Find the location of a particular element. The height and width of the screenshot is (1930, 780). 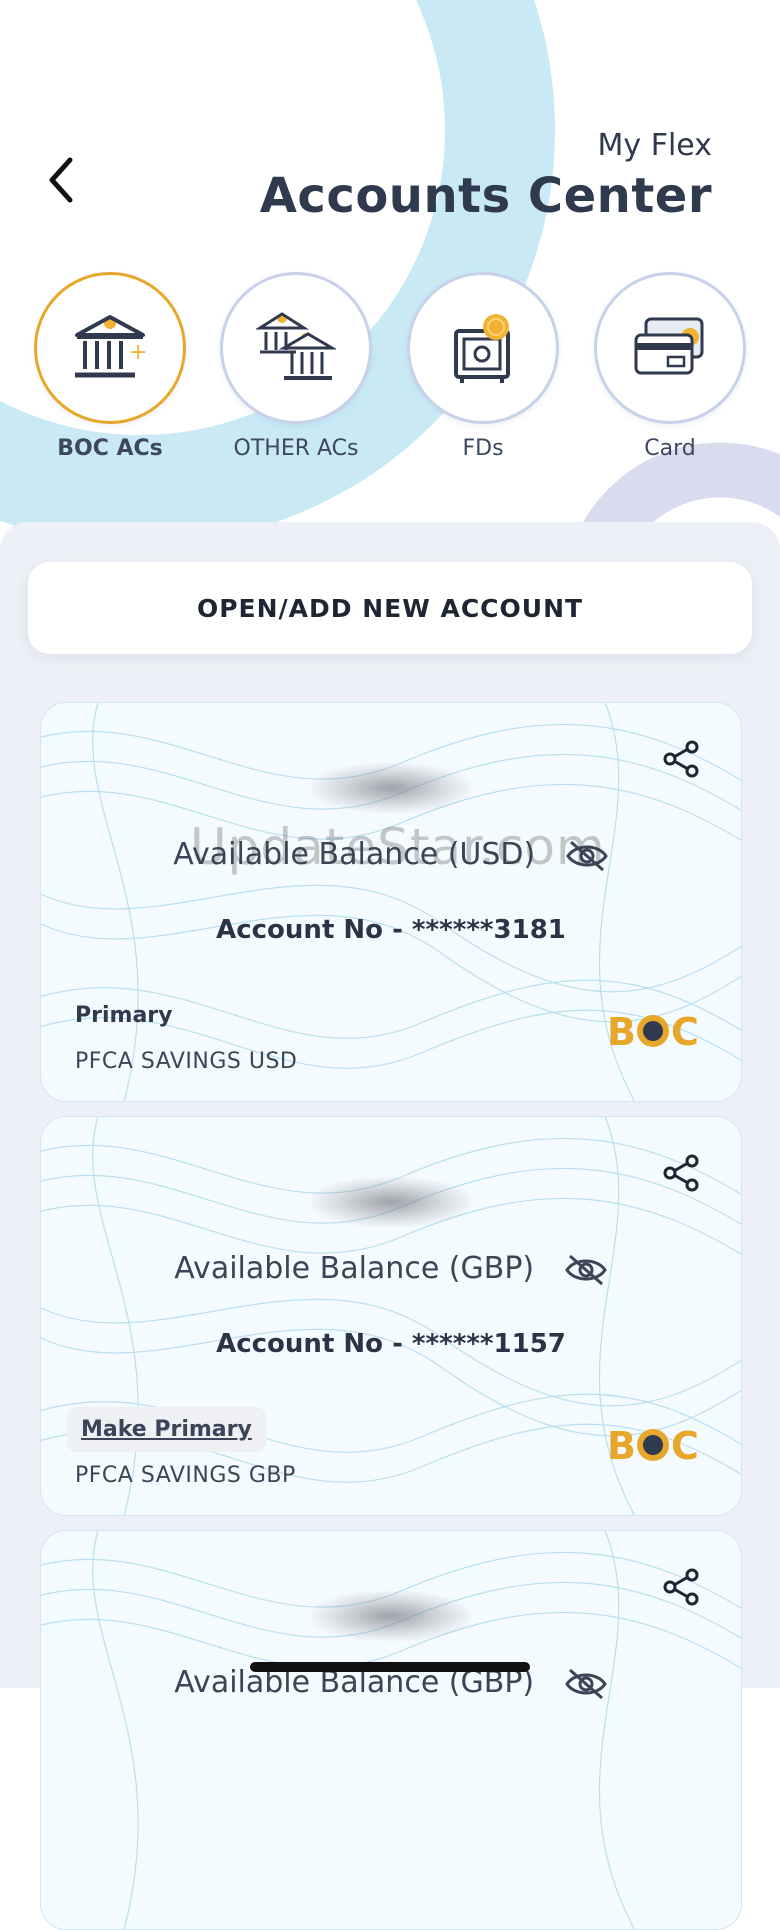

tab-label: BOC ACs is located at coordinates (110, 448).